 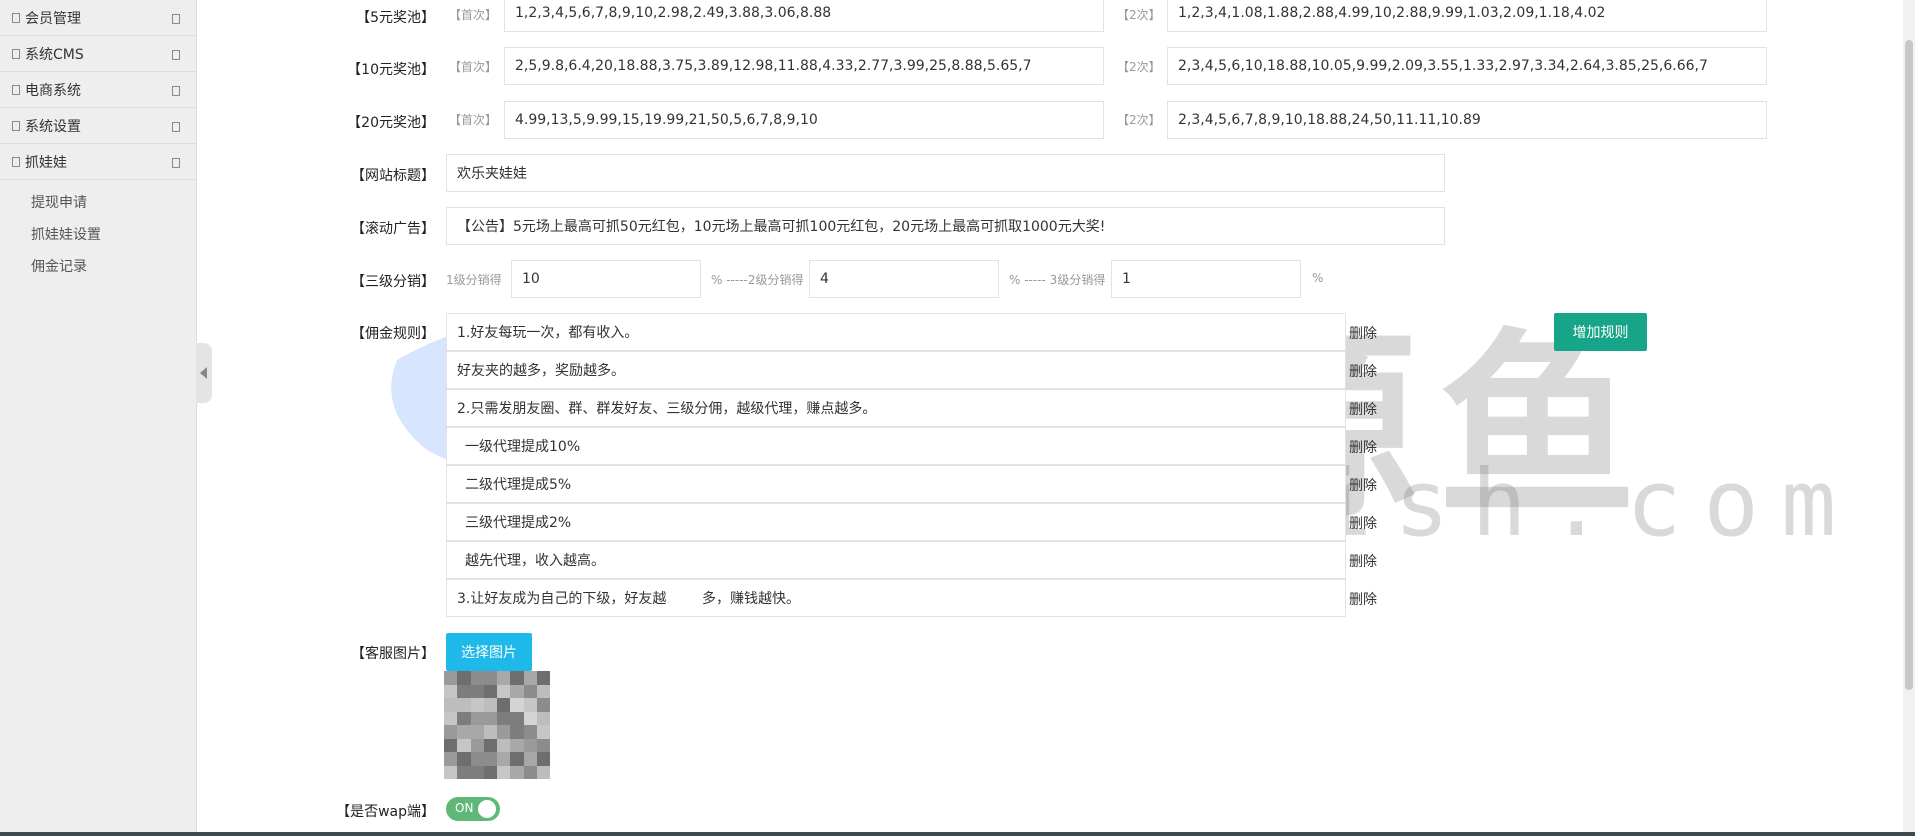 What do you see at coordinates (98, 54) in the screenshot?
I see `sidebar-item-cms: 系统CMS` at bounding box center [98, 54].